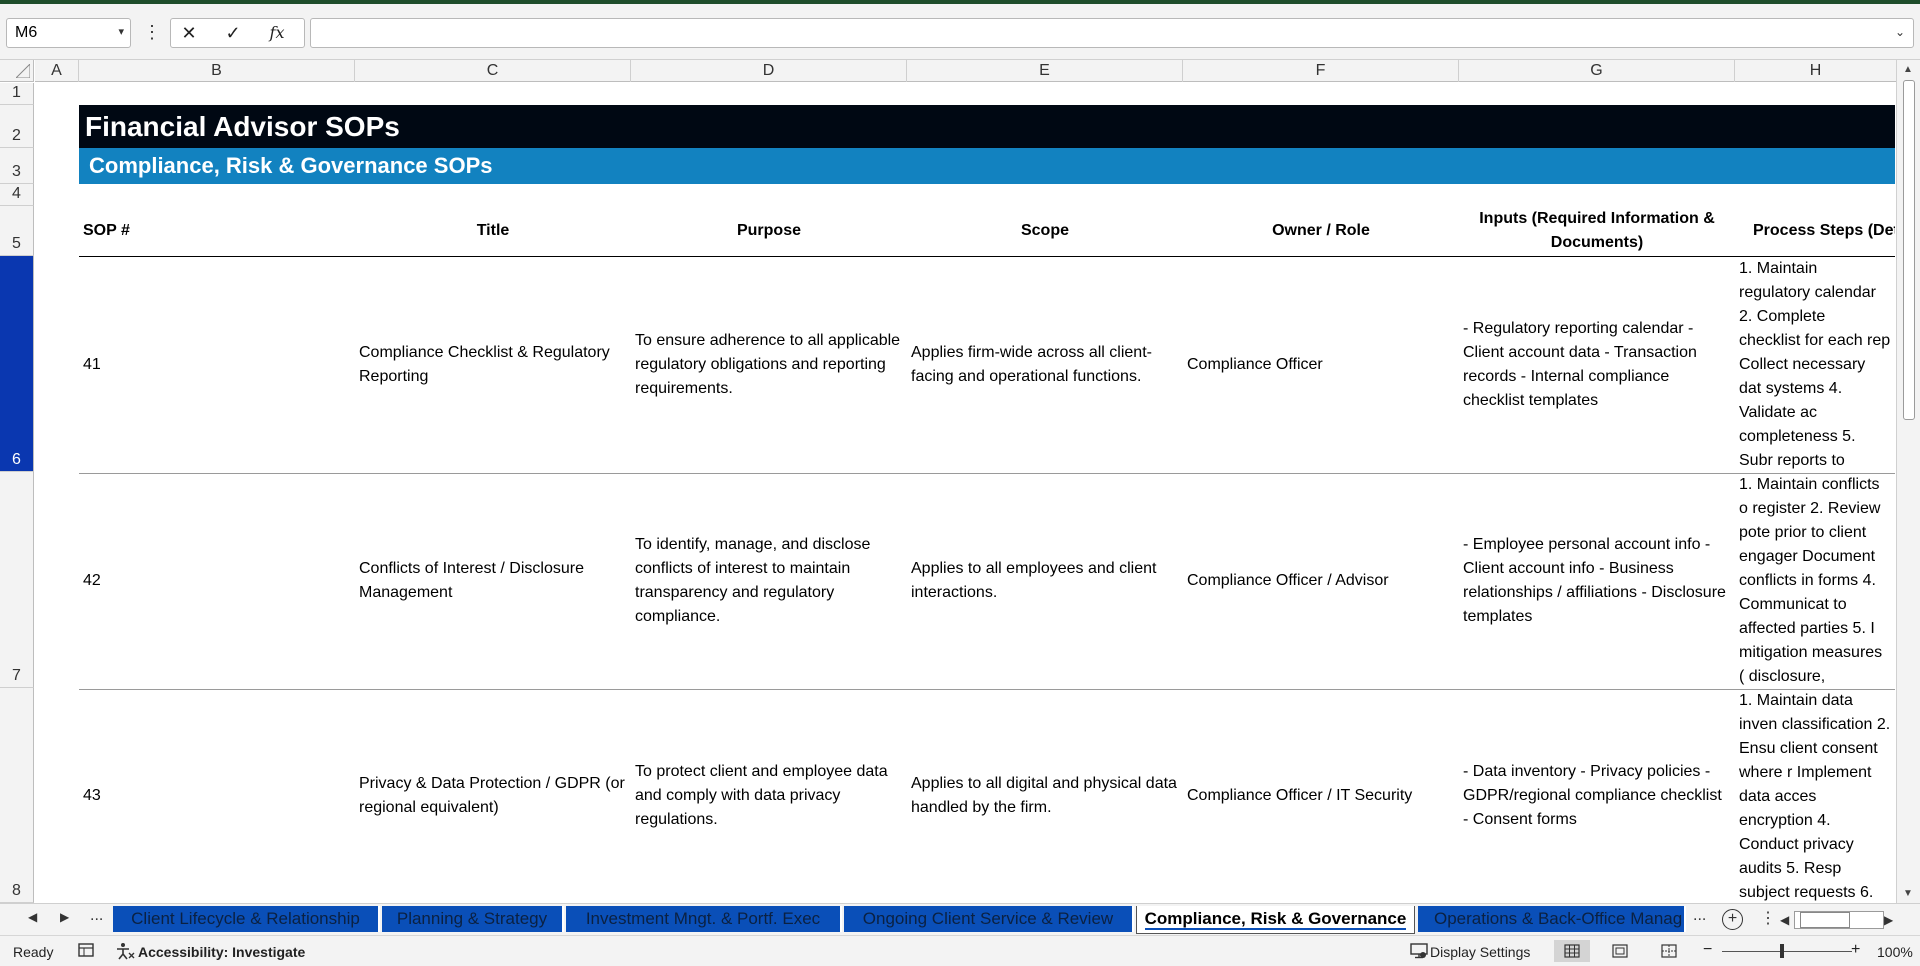  What do you see at coordinates (1908, 893) in the screenshot?
I see `scroll-down-icon: ▼` at bounding box center [1908, 893].